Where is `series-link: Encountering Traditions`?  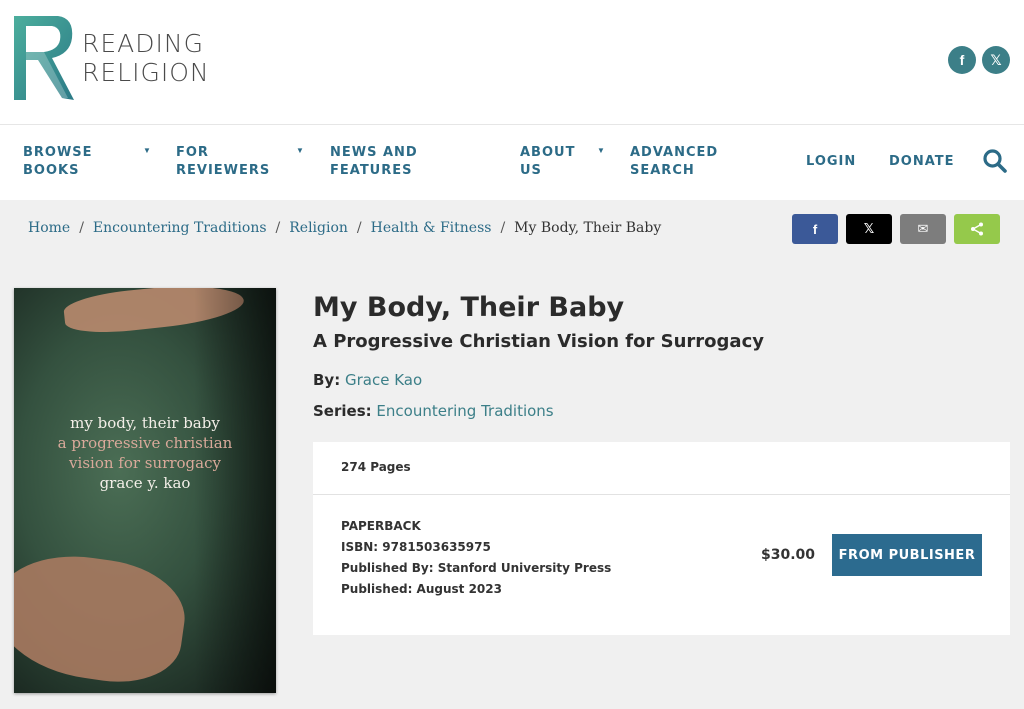
series-link: Encountering Traditions is located at coordinates (464, 411).